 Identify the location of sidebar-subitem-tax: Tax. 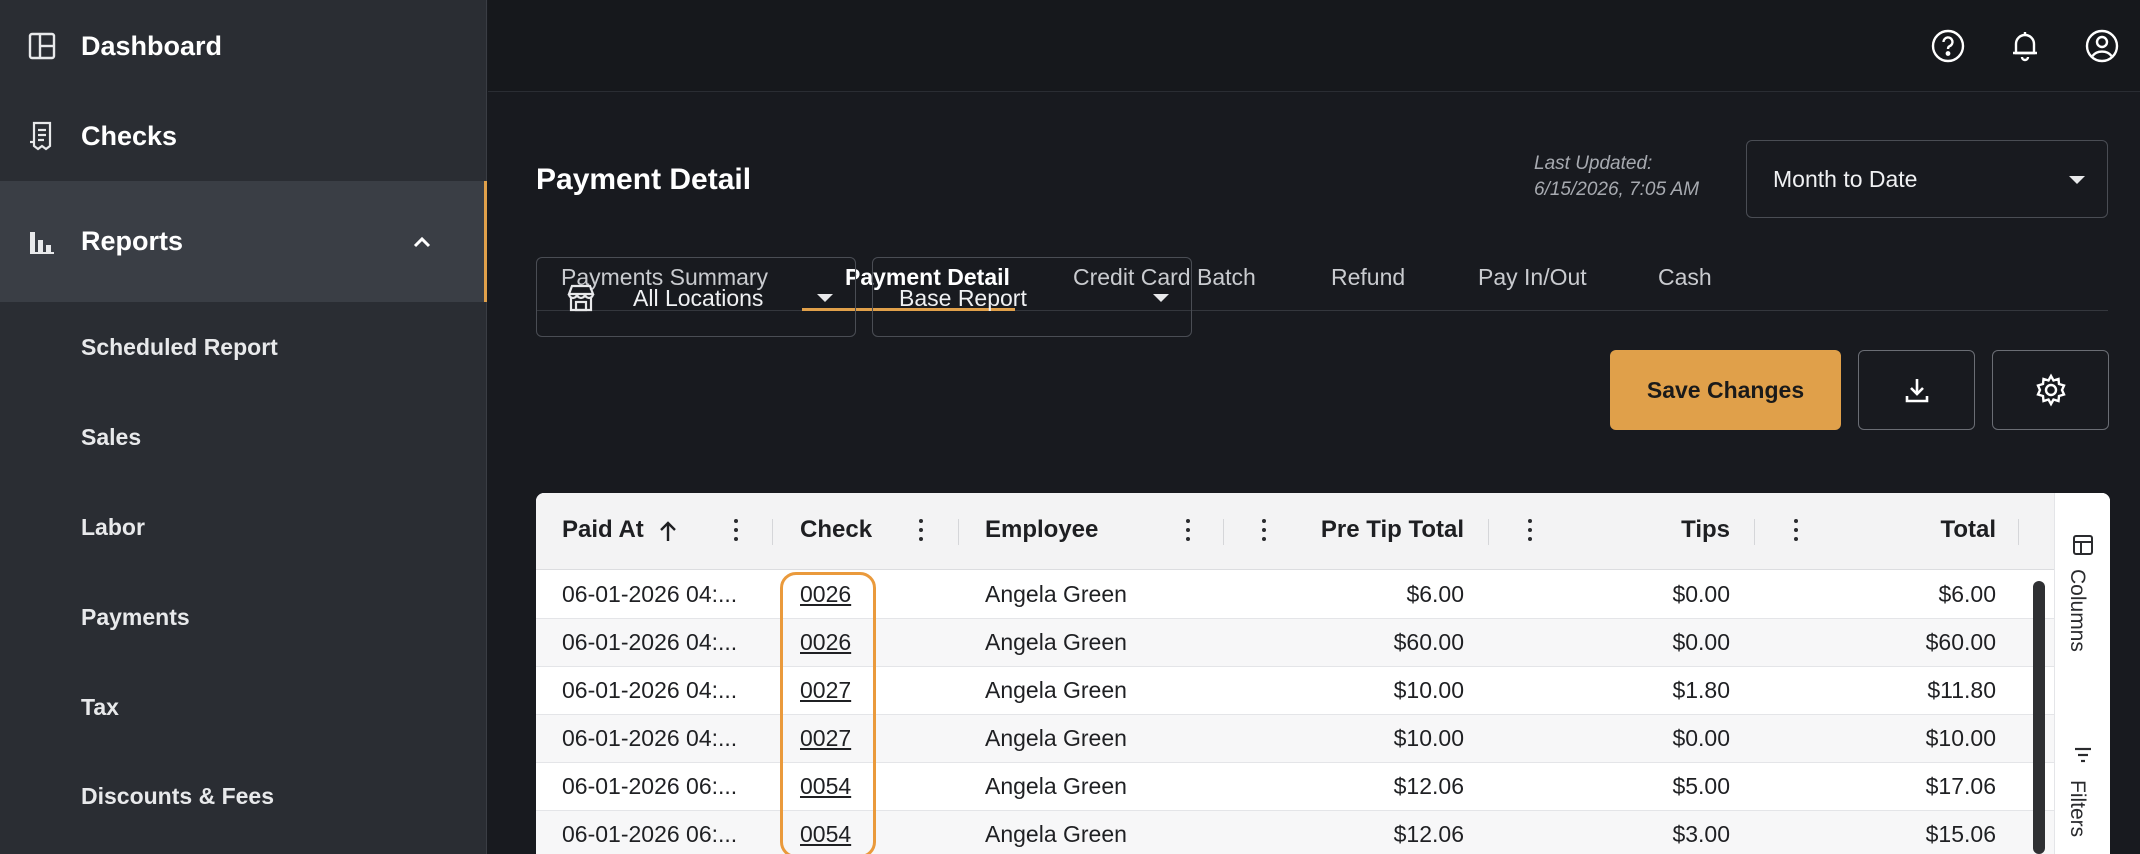
(100, 707).